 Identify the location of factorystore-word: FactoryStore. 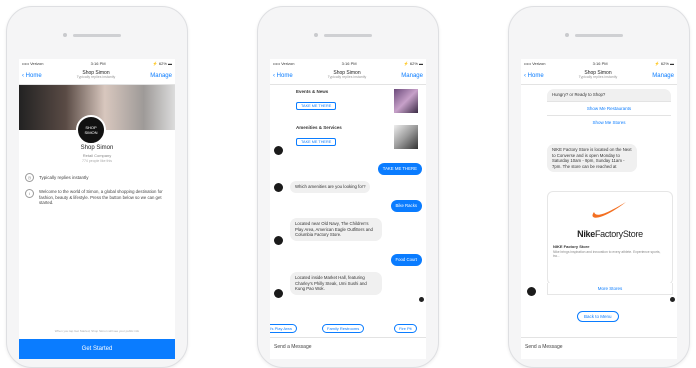
(618, 234).